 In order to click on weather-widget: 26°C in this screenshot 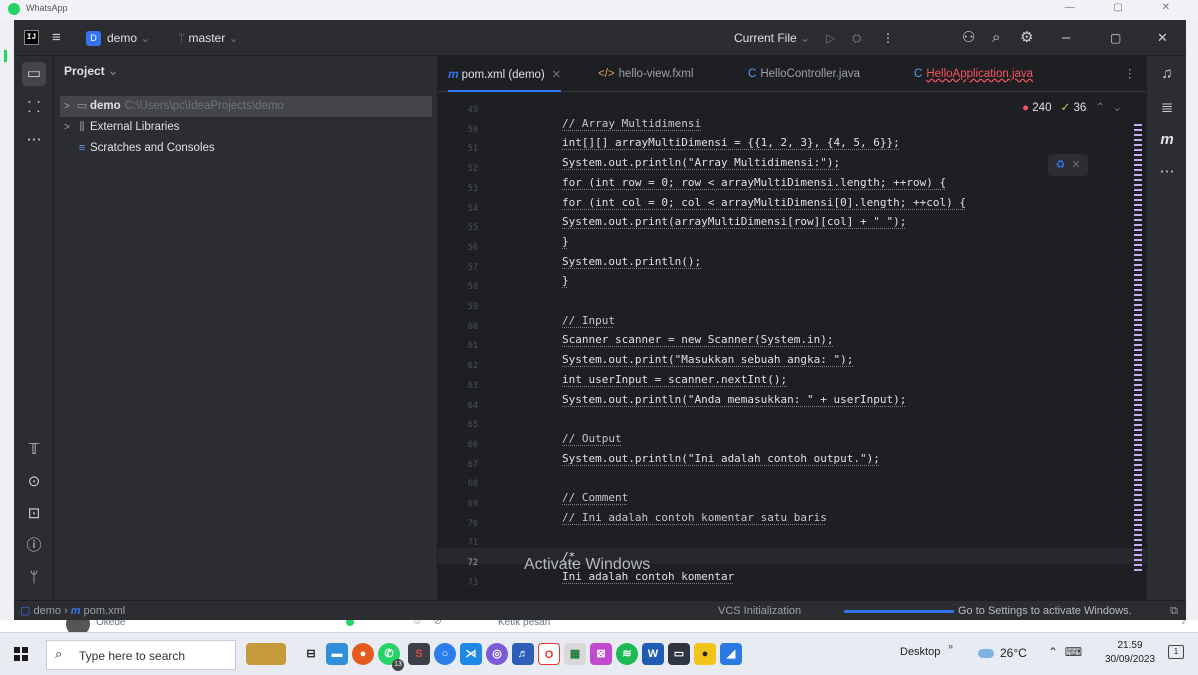, I will do `click(1002, 653)`.